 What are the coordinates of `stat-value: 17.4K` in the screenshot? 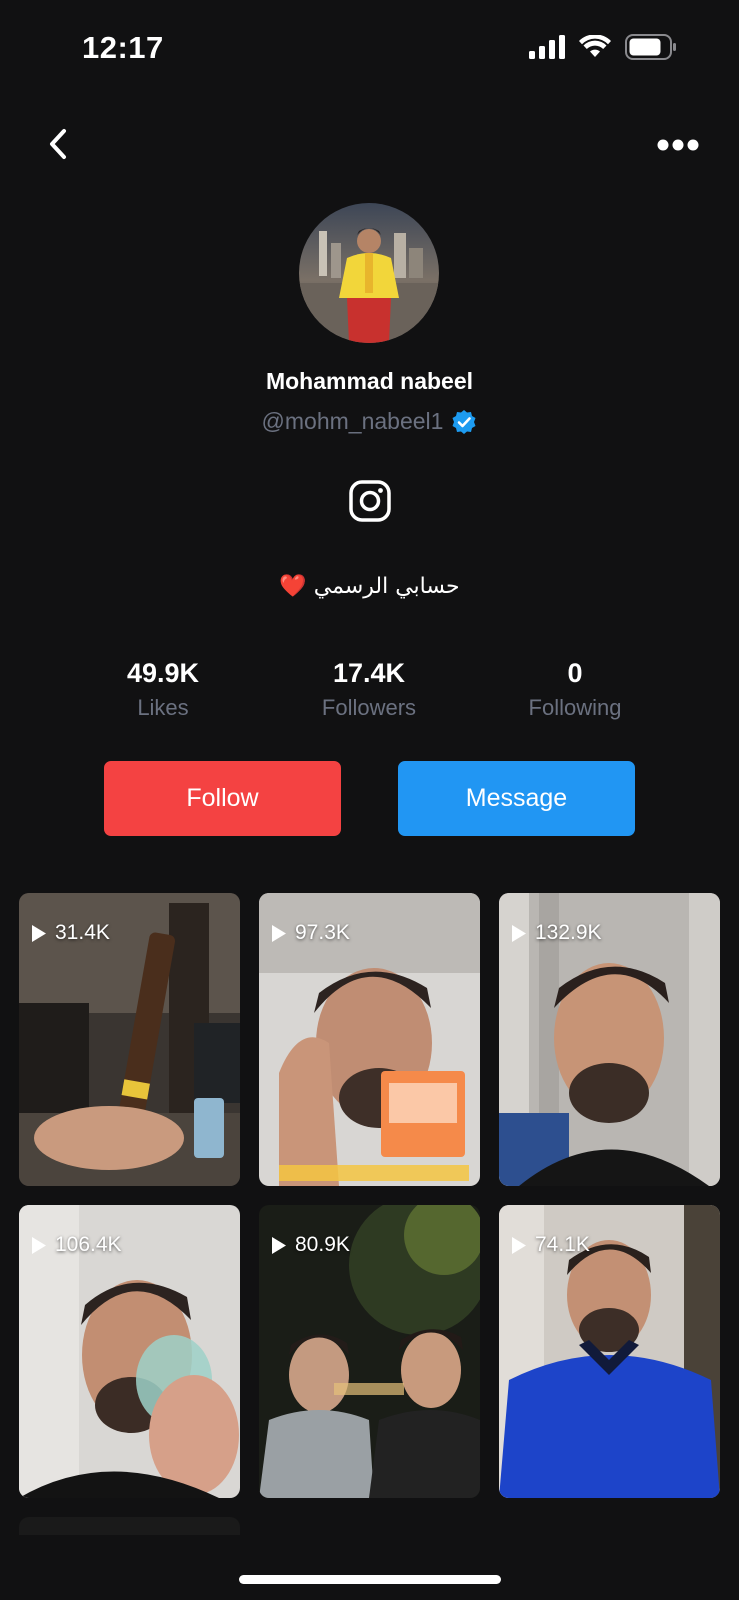 It's located at (369, 673).